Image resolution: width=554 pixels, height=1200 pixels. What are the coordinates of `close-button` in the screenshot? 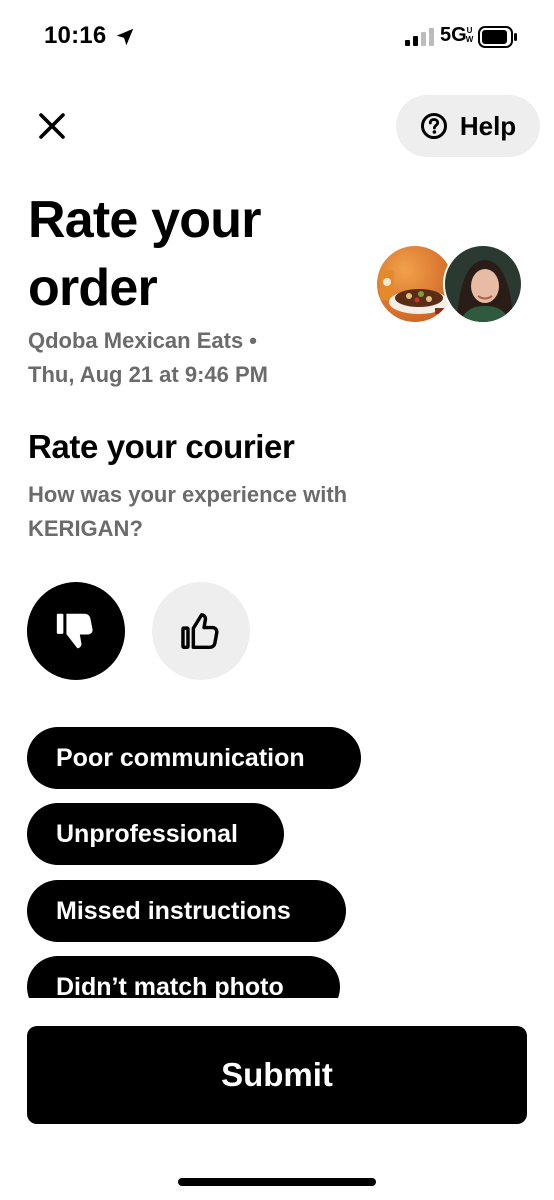 It's located at (52, 126).